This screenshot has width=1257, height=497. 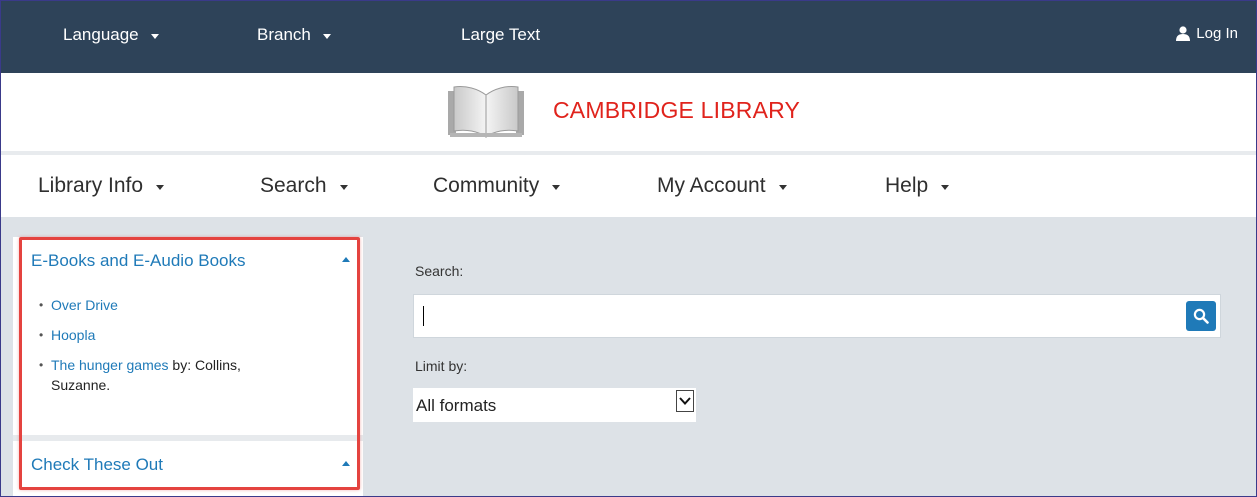 What do you see at coordinates (676, 110) in the screenshot?
I see `library-name: CAMBRIDGE LIBRARY` at bounding box center [676, 110].